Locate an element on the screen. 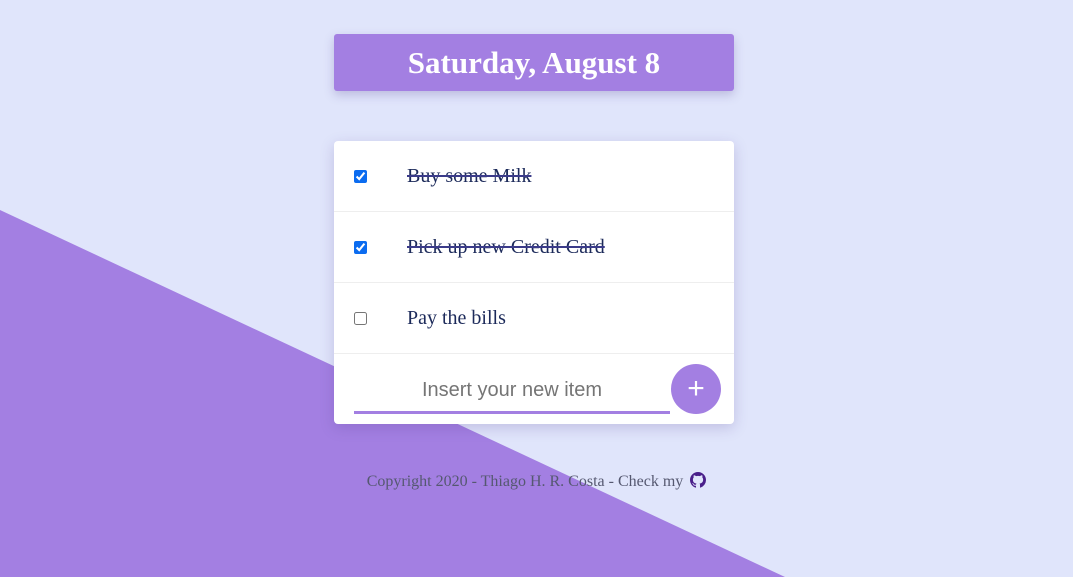  add-item-row: + is located at coordinates (534, 389).